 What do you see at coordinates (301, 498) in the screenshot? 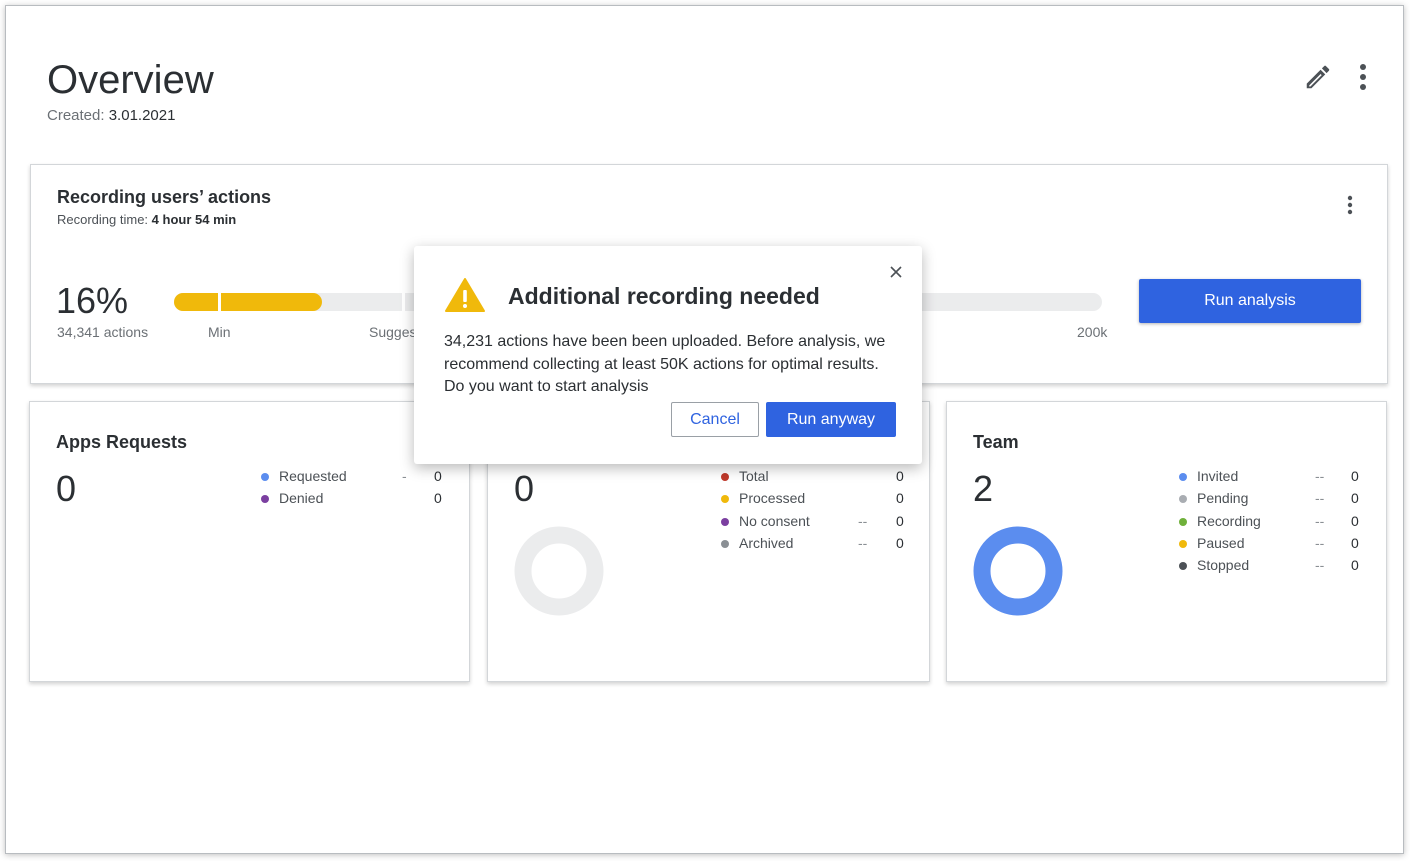
I see `legend-label: Denied` at bounding box center [301, 498].